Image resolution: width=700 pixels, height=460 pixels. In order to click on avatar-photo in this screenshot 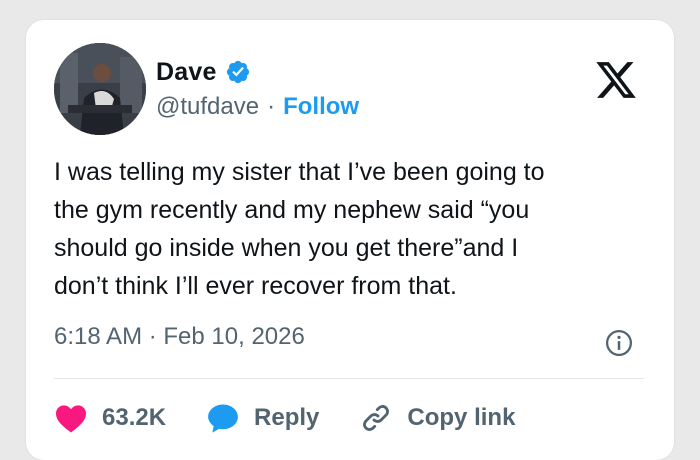, I will do `click(100, 89)`.